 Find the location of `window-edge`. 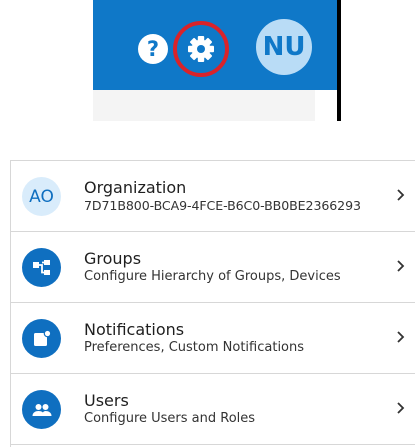

window-edge is located at coordinates (339, 60).